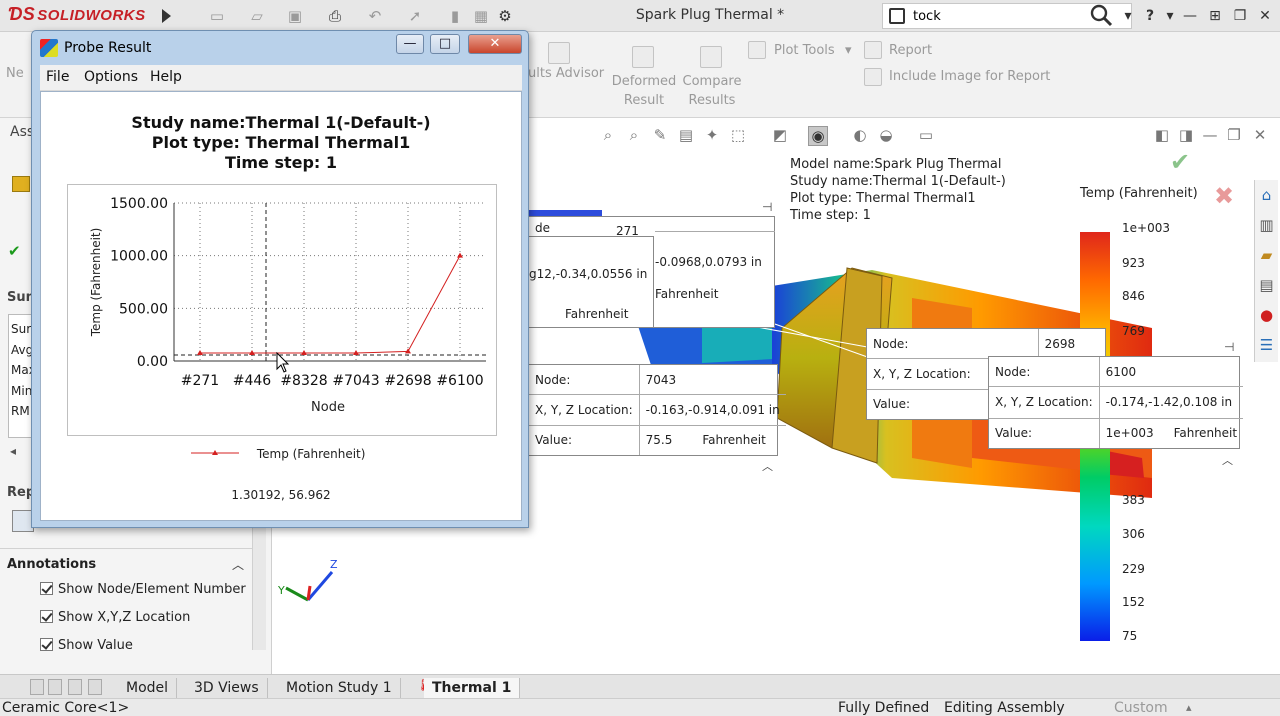 The height and width of the screenshot is (716, 1280). I want to click on tab-3d-views: 3D Views, so click(227, 688).